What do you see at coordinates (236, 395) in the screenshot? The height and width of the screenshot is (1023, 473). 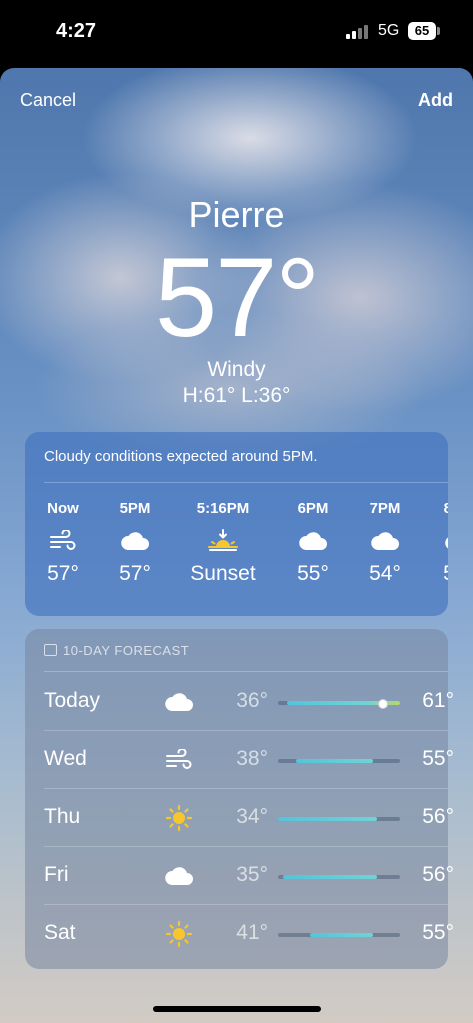 I see `high-low: H:61° L:36°` at bounding box center [236, 395].